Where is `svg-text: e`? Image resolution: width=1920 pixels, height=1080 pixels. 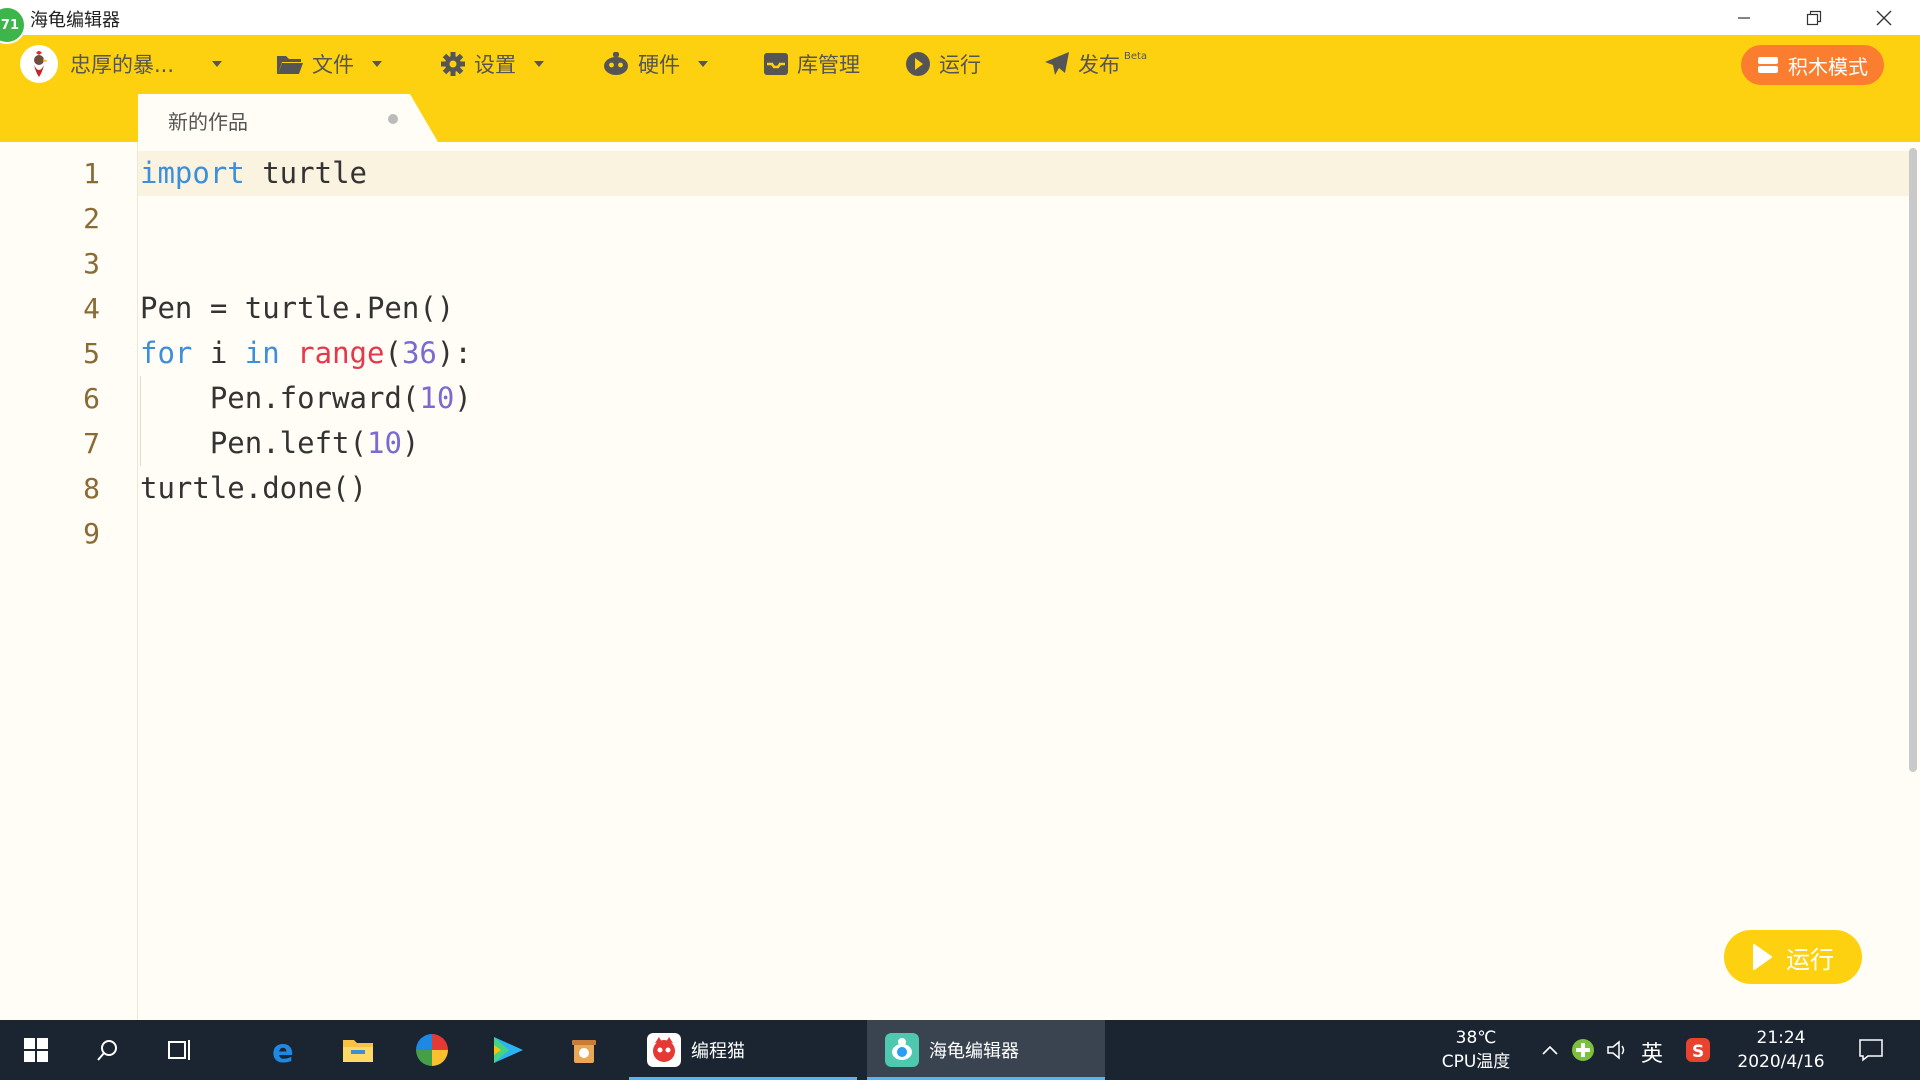
svg-text: e is located at coordinates (283, 1050).